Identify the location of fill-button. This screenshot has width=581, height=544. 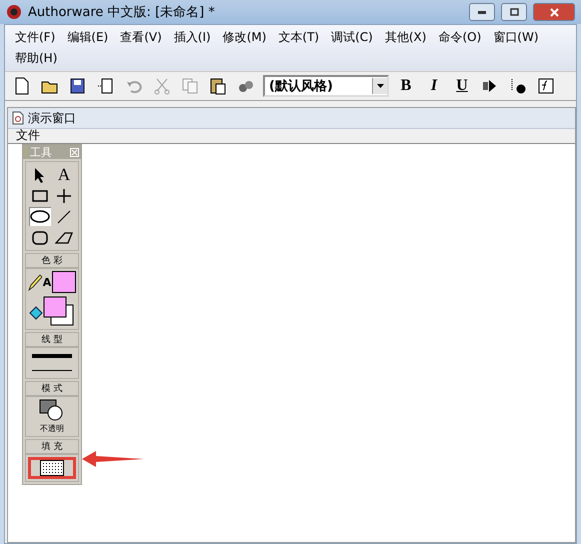
(52, 468).